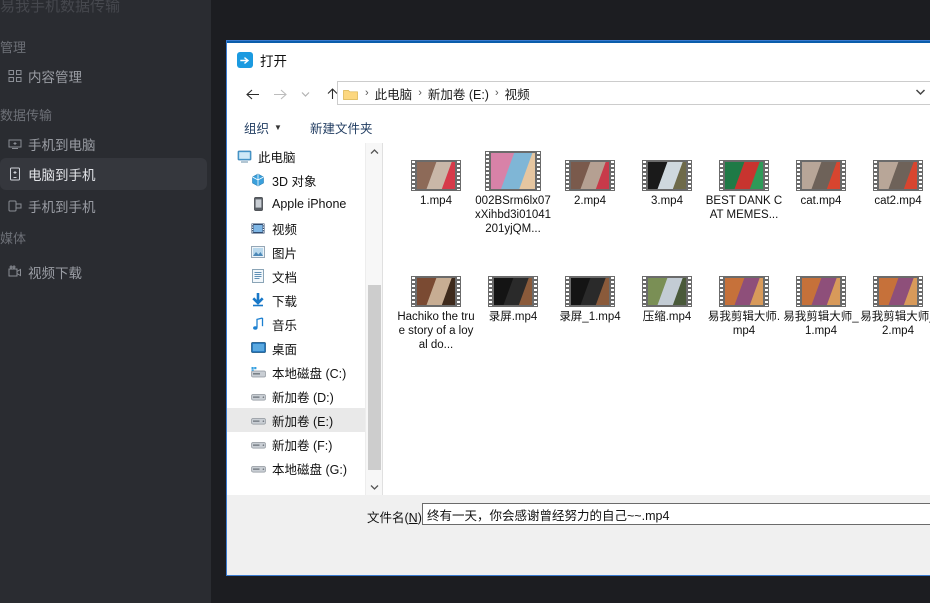 The image size is (930, 603). I want to click on pc-to-phone-icon, so click(15, 174).